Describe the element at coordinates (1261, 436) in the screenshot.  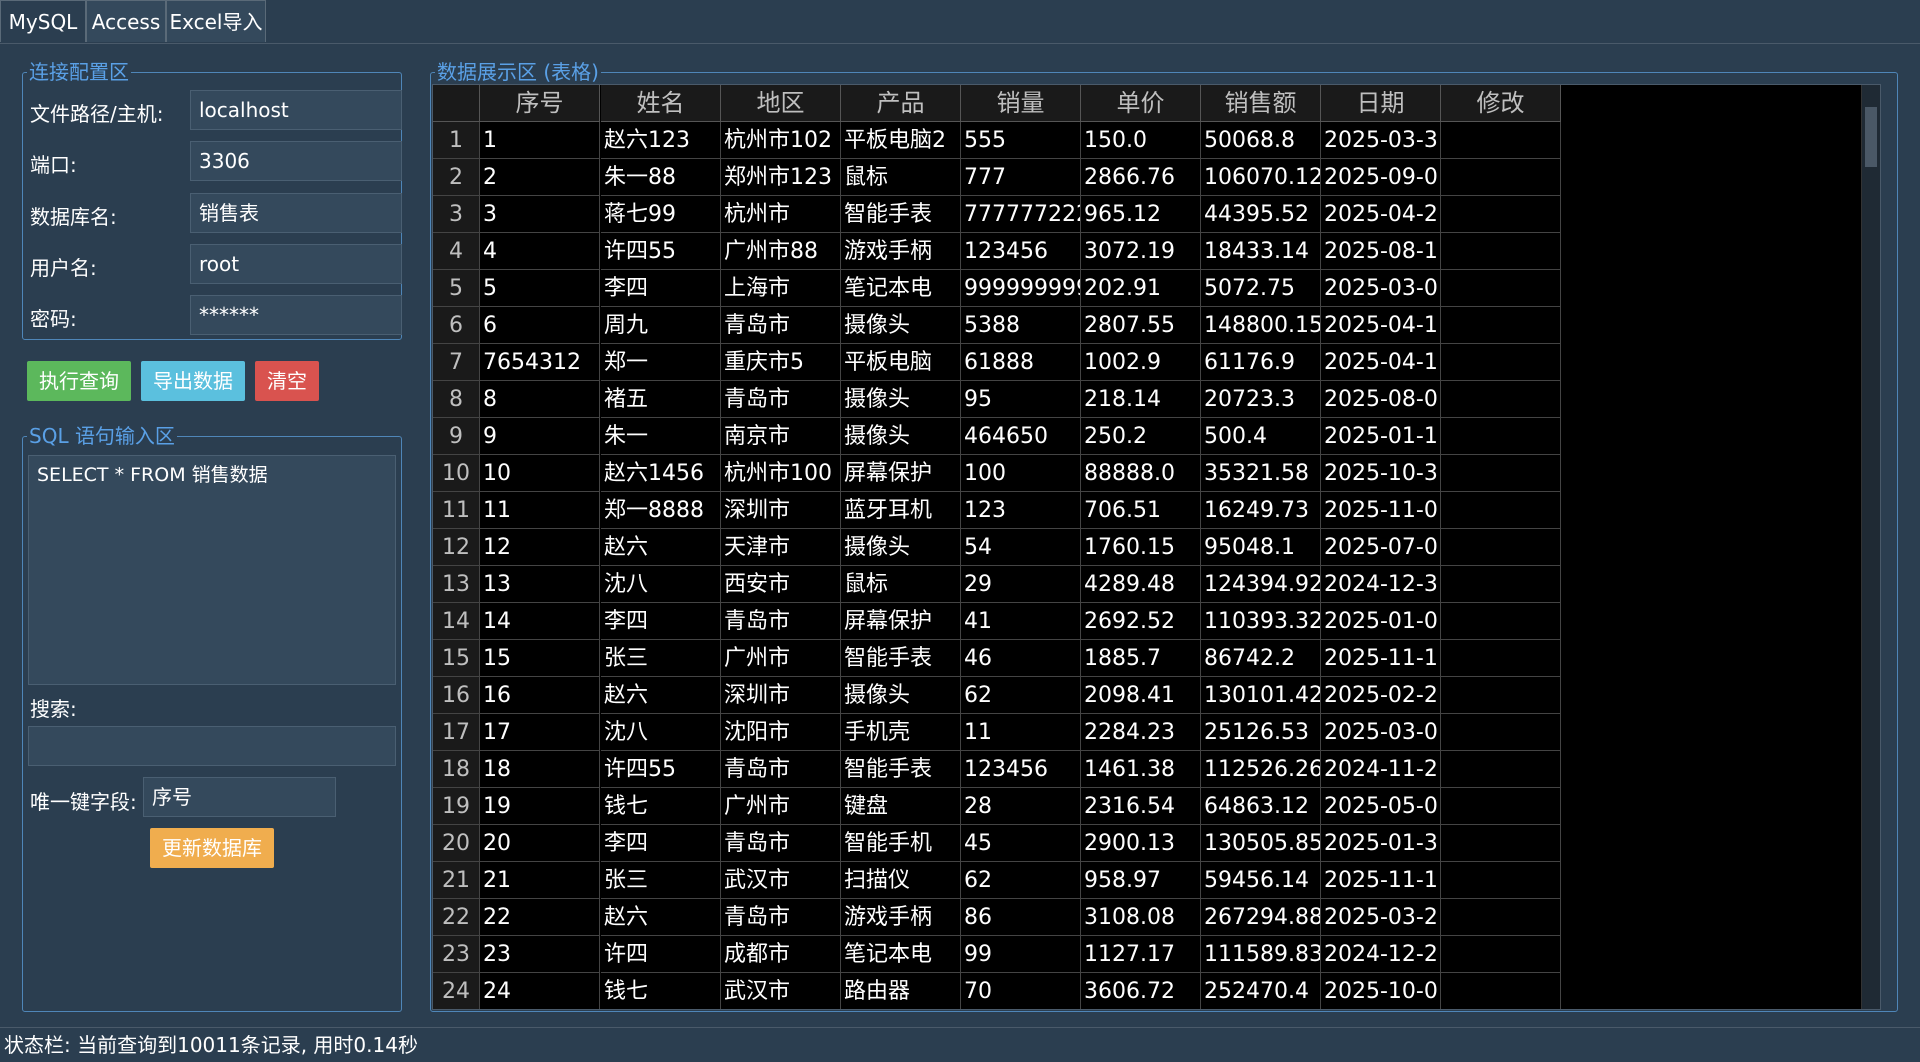
I see `table-cell: 500.4` at that location.